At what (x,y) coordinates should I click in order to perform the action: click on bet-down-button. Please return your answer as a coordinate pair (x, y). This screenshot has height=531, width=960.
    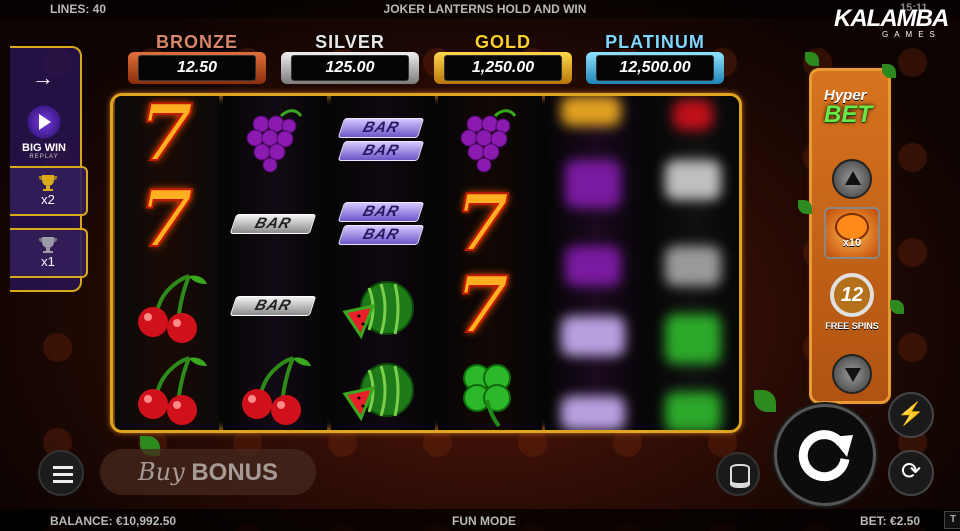
    Looking at the image, I should click on (852, 374).